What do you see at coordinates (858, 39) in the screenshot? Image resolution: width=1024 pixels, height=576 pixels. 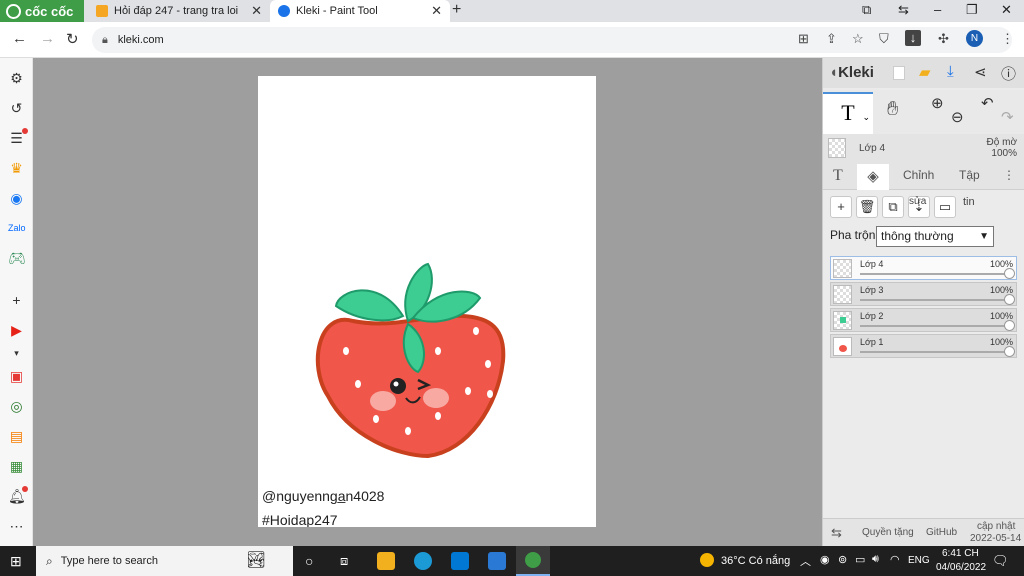 I see `bookmark-star-icon: ☆` at bounding box center [858, 39].